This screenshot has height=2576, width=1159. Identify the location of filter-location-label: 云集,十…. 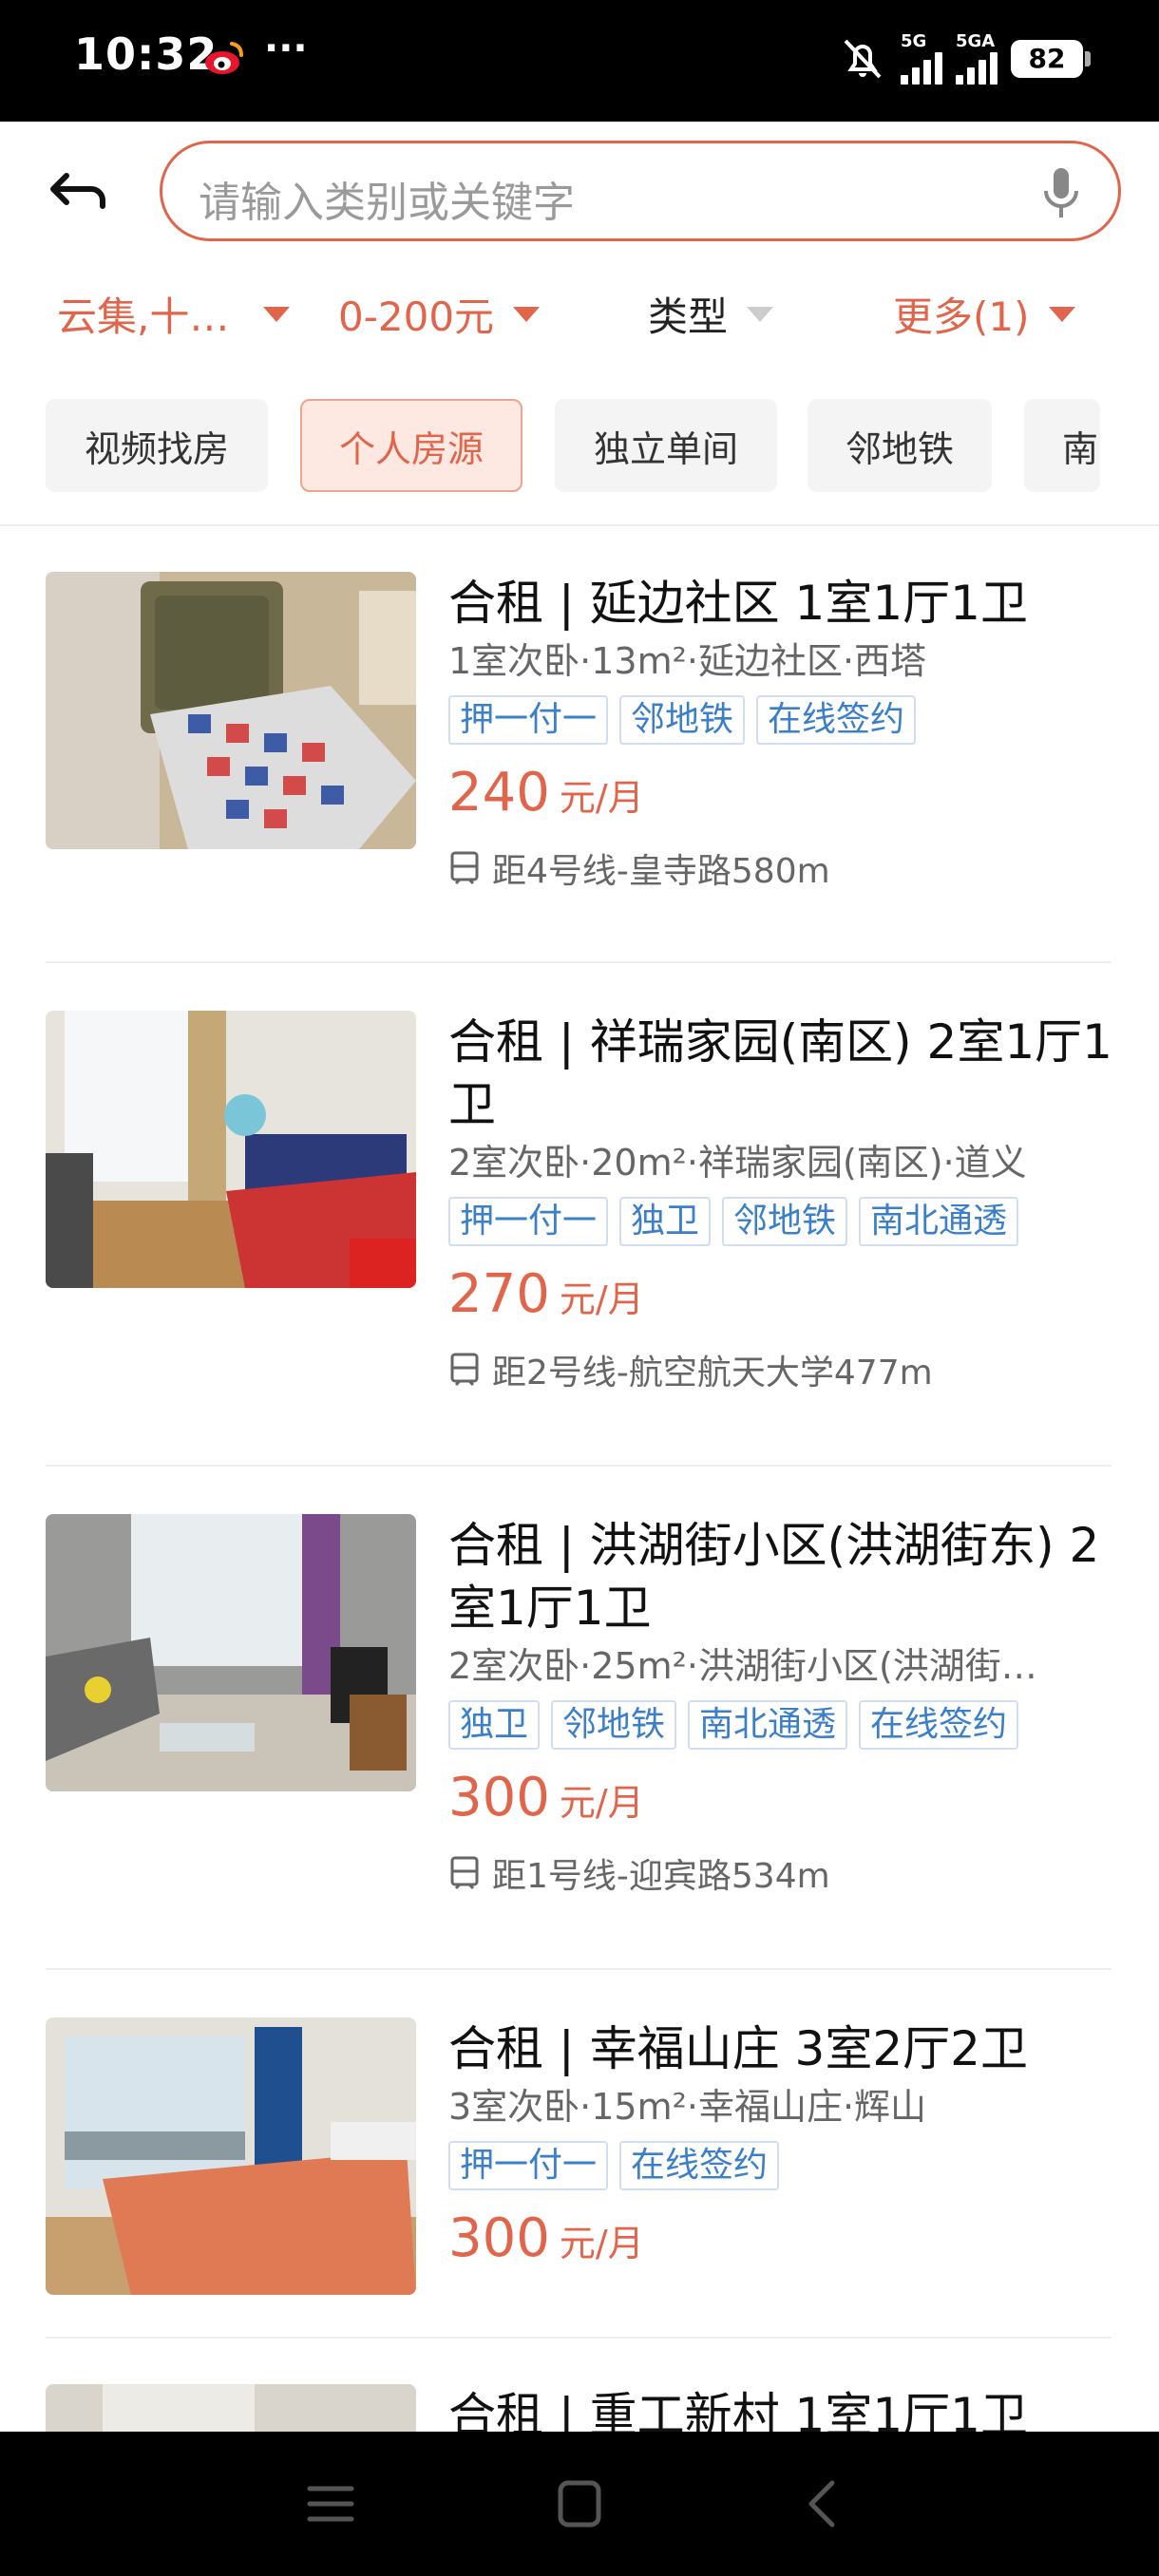
(143, 317).